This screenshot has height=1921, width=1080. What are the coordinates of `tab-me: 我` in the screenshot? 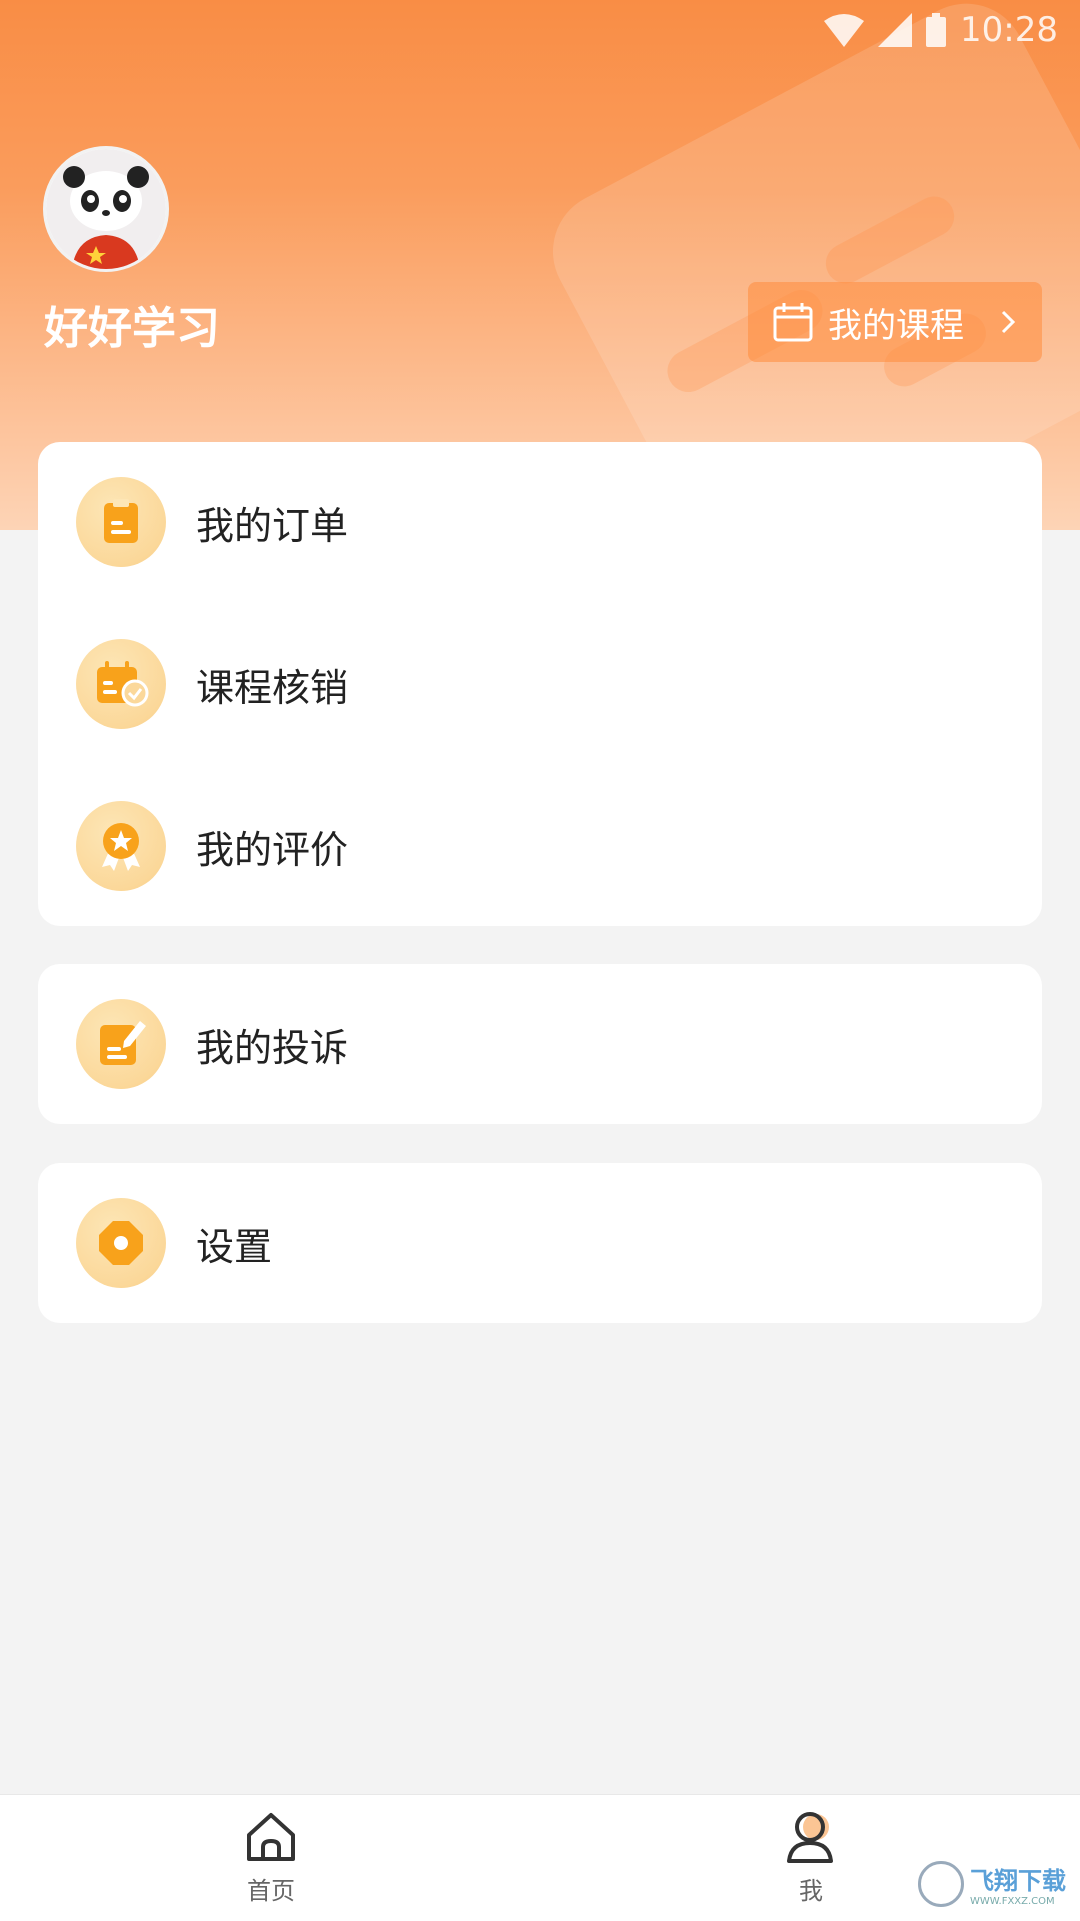 It's located at (811, 1858).